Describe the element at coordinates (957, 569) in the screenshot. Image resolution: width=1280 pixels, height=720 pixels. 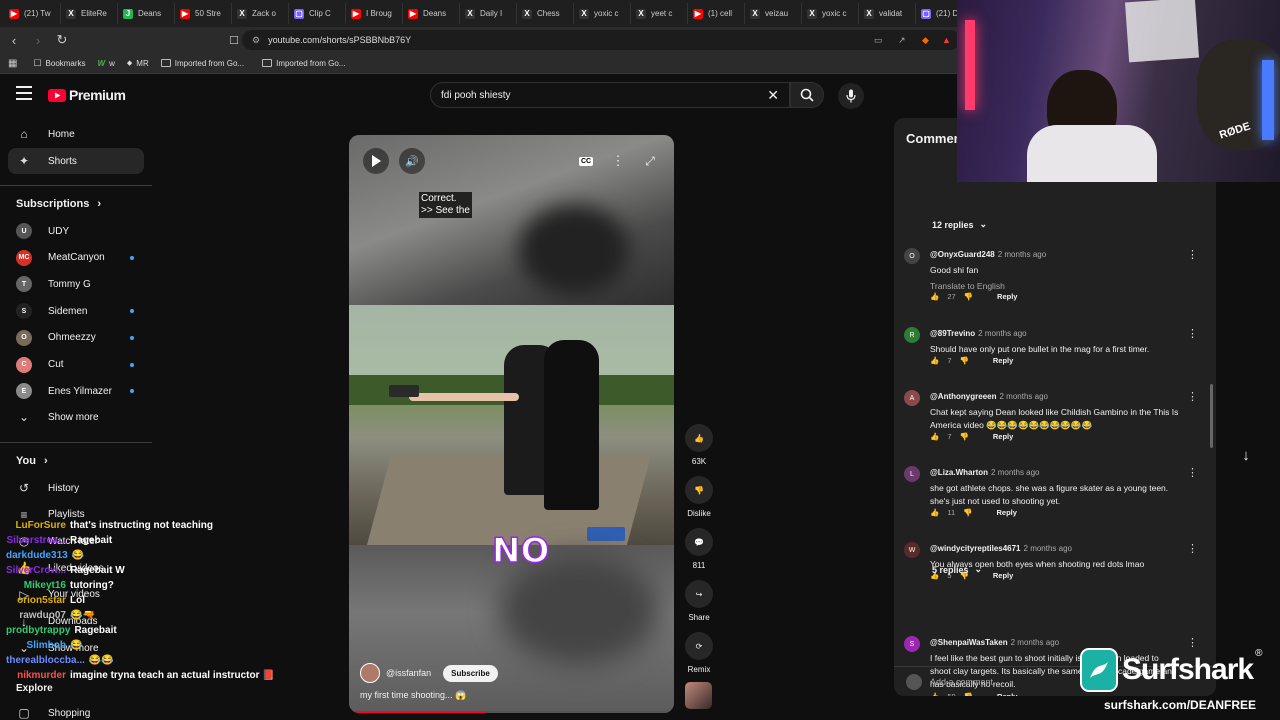
I see `replies-toggle: 5 replies ⌄` at that location.